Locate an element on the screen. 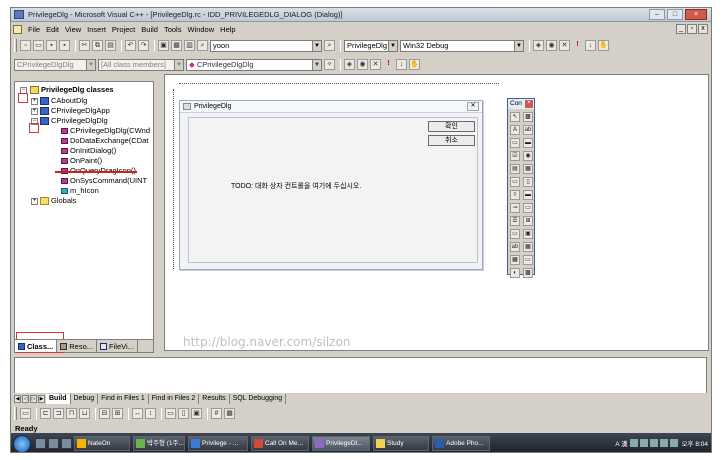 The height and width of the screenshot is (460, 722). undo-icon: ↶ is located at coordinates (130, 45).